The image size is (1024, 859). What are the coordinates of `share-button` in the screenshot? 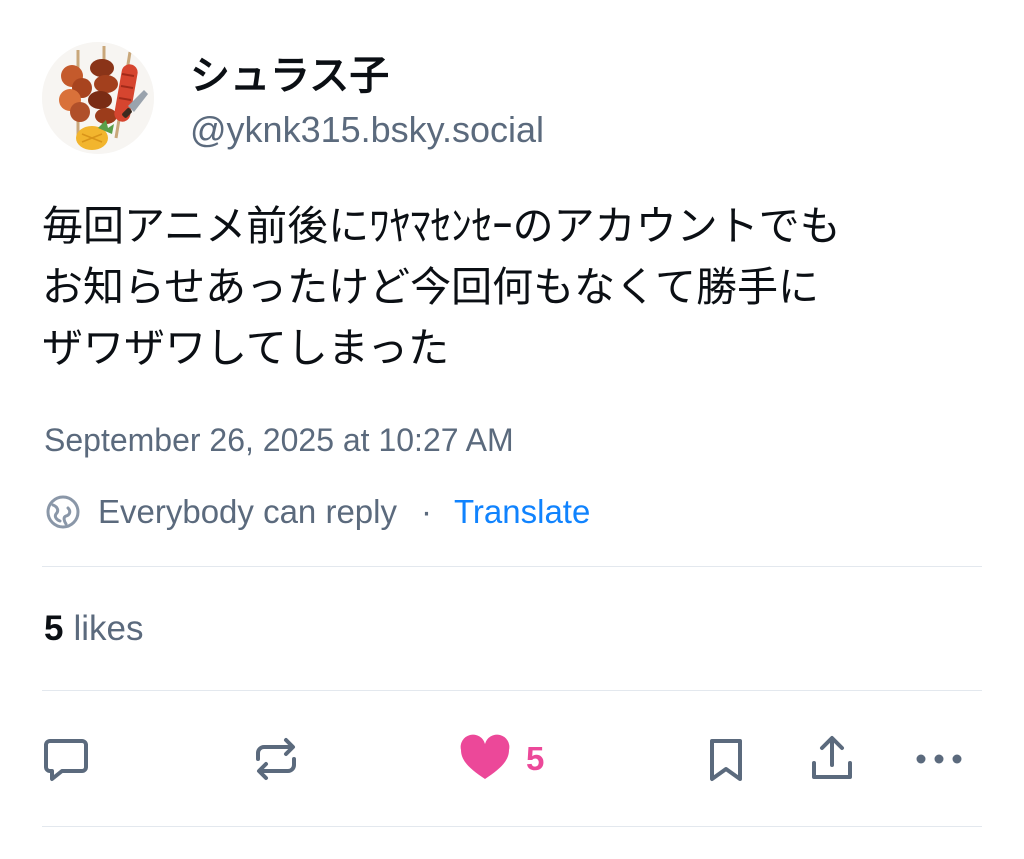 It's located at (832, 759).